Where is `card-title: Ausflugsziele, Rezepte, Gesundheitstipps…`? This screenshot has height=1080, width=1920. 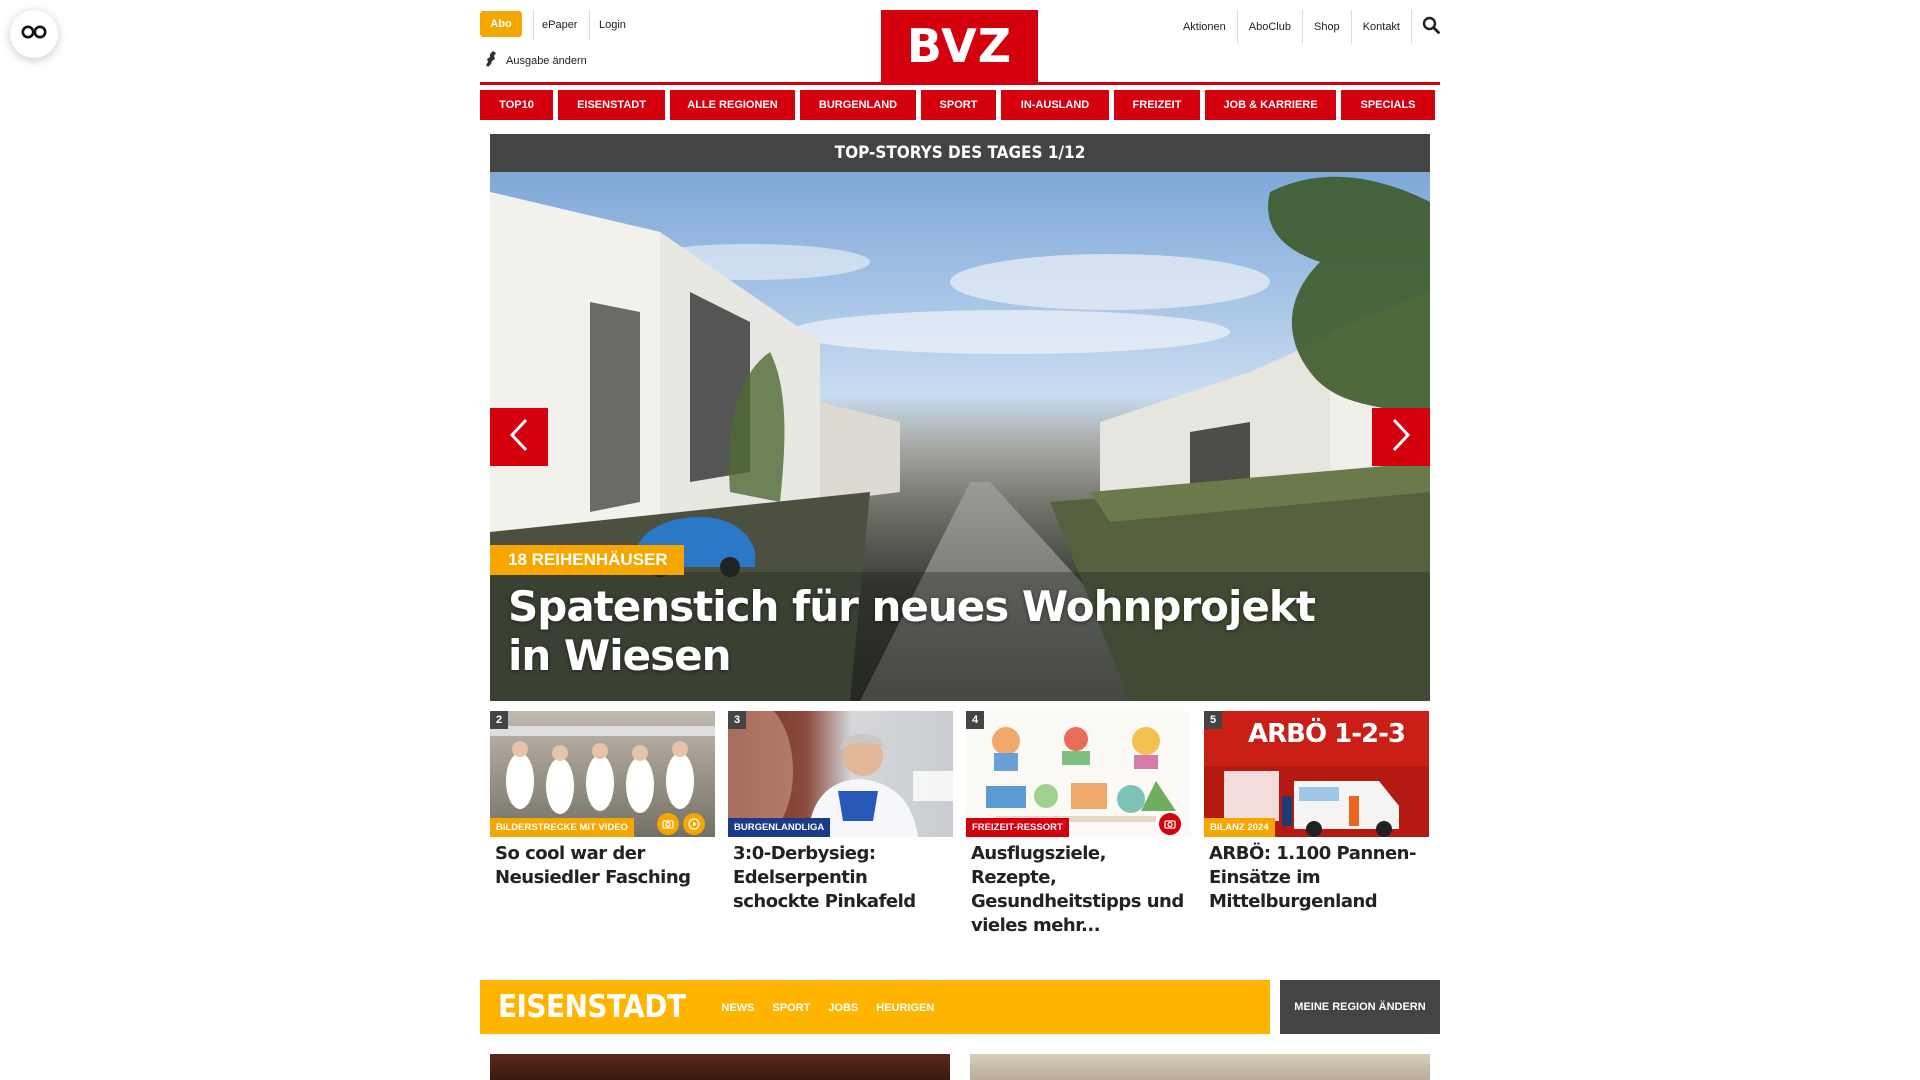 card-title: Ausflugsziele, Rezepte, Gesundheitstipps… is located at coordinates (1077, 889).